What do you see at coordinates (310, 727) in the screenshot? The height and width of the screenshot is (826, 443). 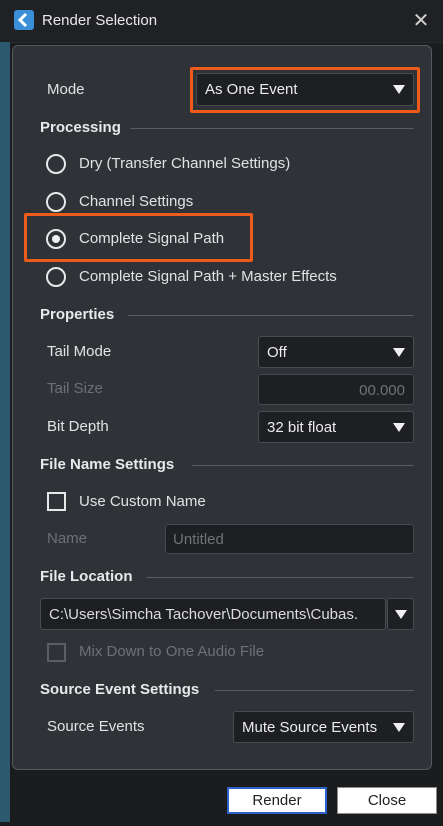 I see `source-events-value: Mute Source Events` at bounding box center [310, 727].